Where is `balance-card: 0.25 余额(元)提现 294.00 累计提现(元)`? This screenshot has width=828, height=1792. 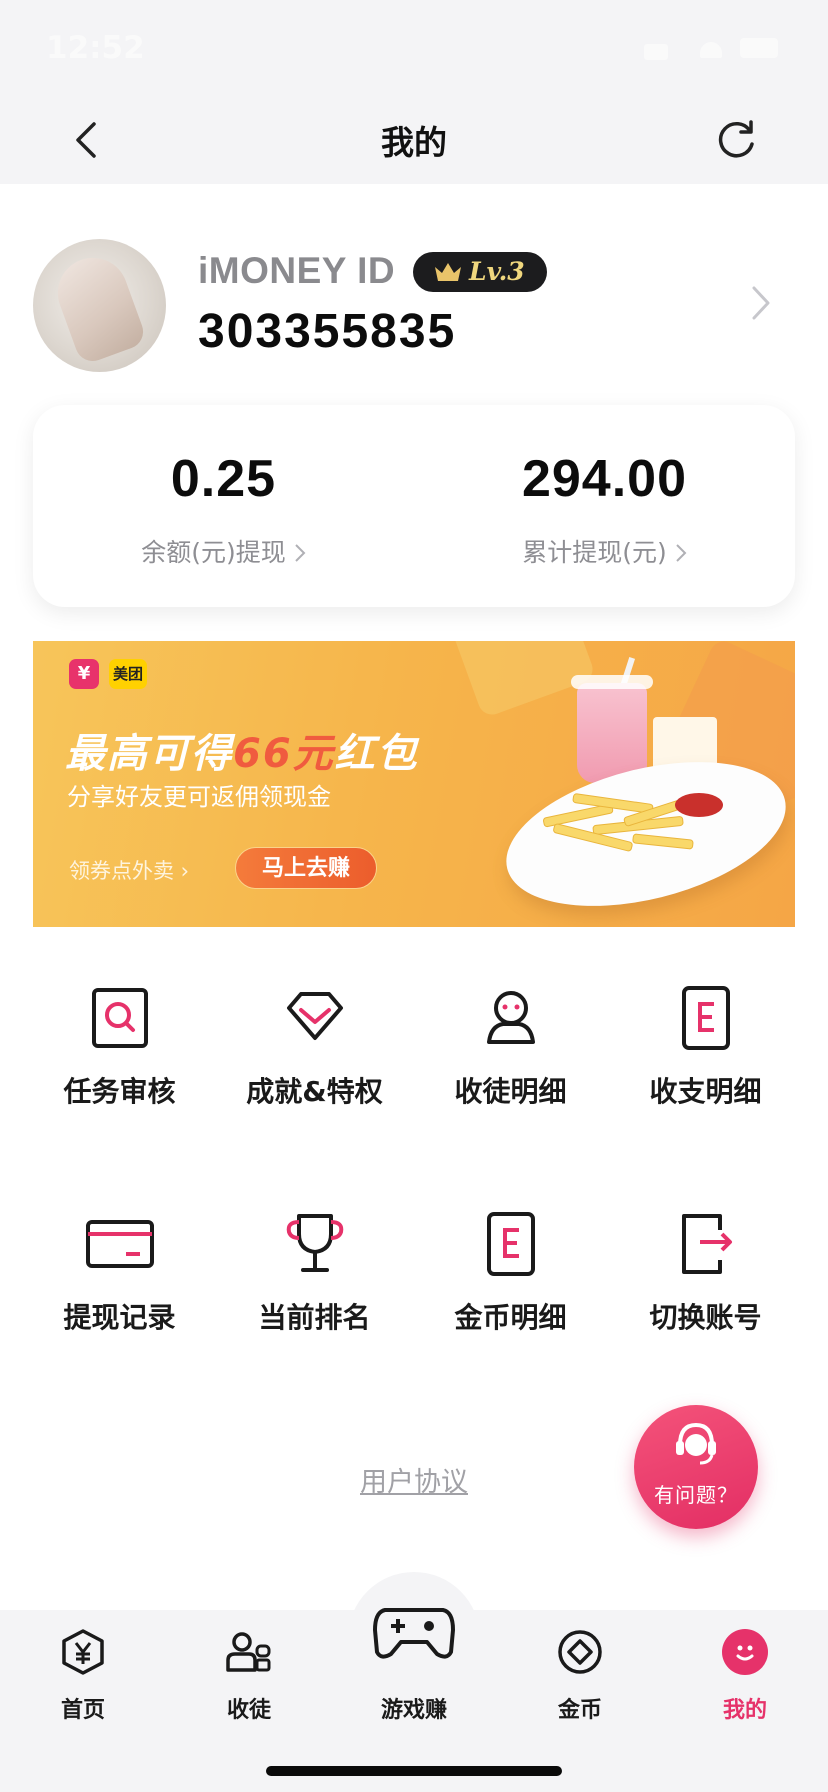
balance-card: 0.25 余额(元)提现 294.00 累计提现(元) is located at coordinates (414, 506).